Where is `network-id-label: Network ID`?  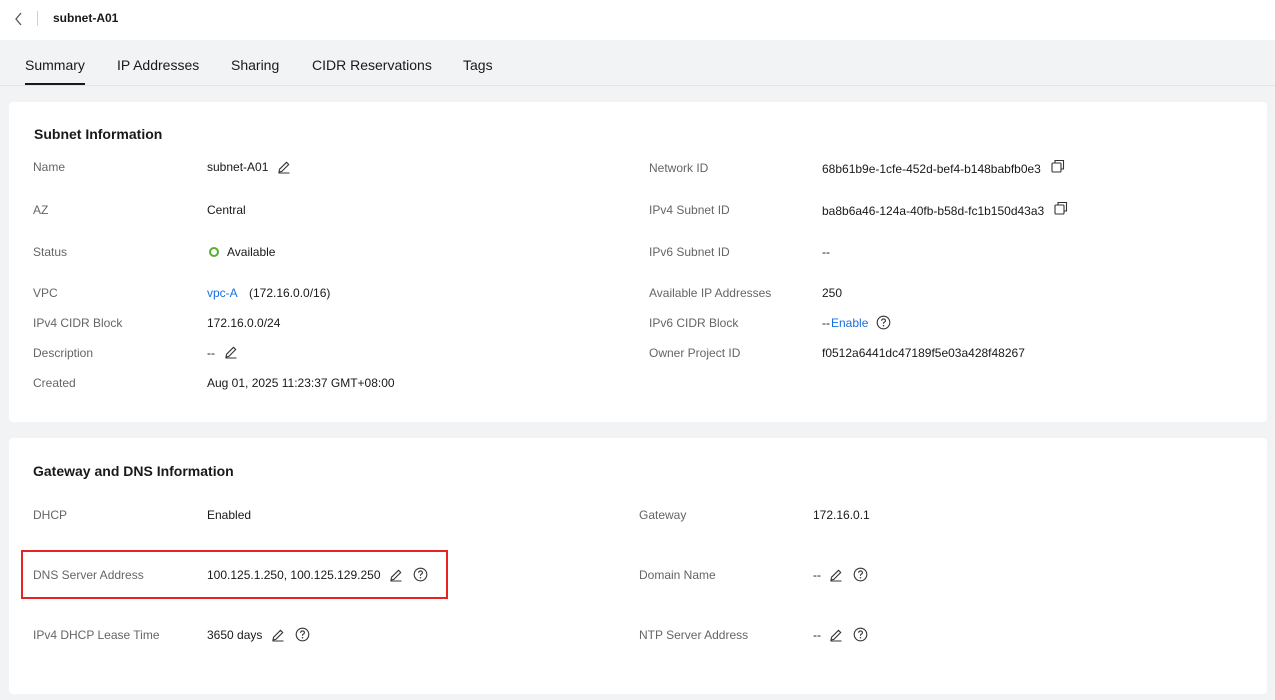 network-id-label: Network ID is located at coordinates (679, 168).